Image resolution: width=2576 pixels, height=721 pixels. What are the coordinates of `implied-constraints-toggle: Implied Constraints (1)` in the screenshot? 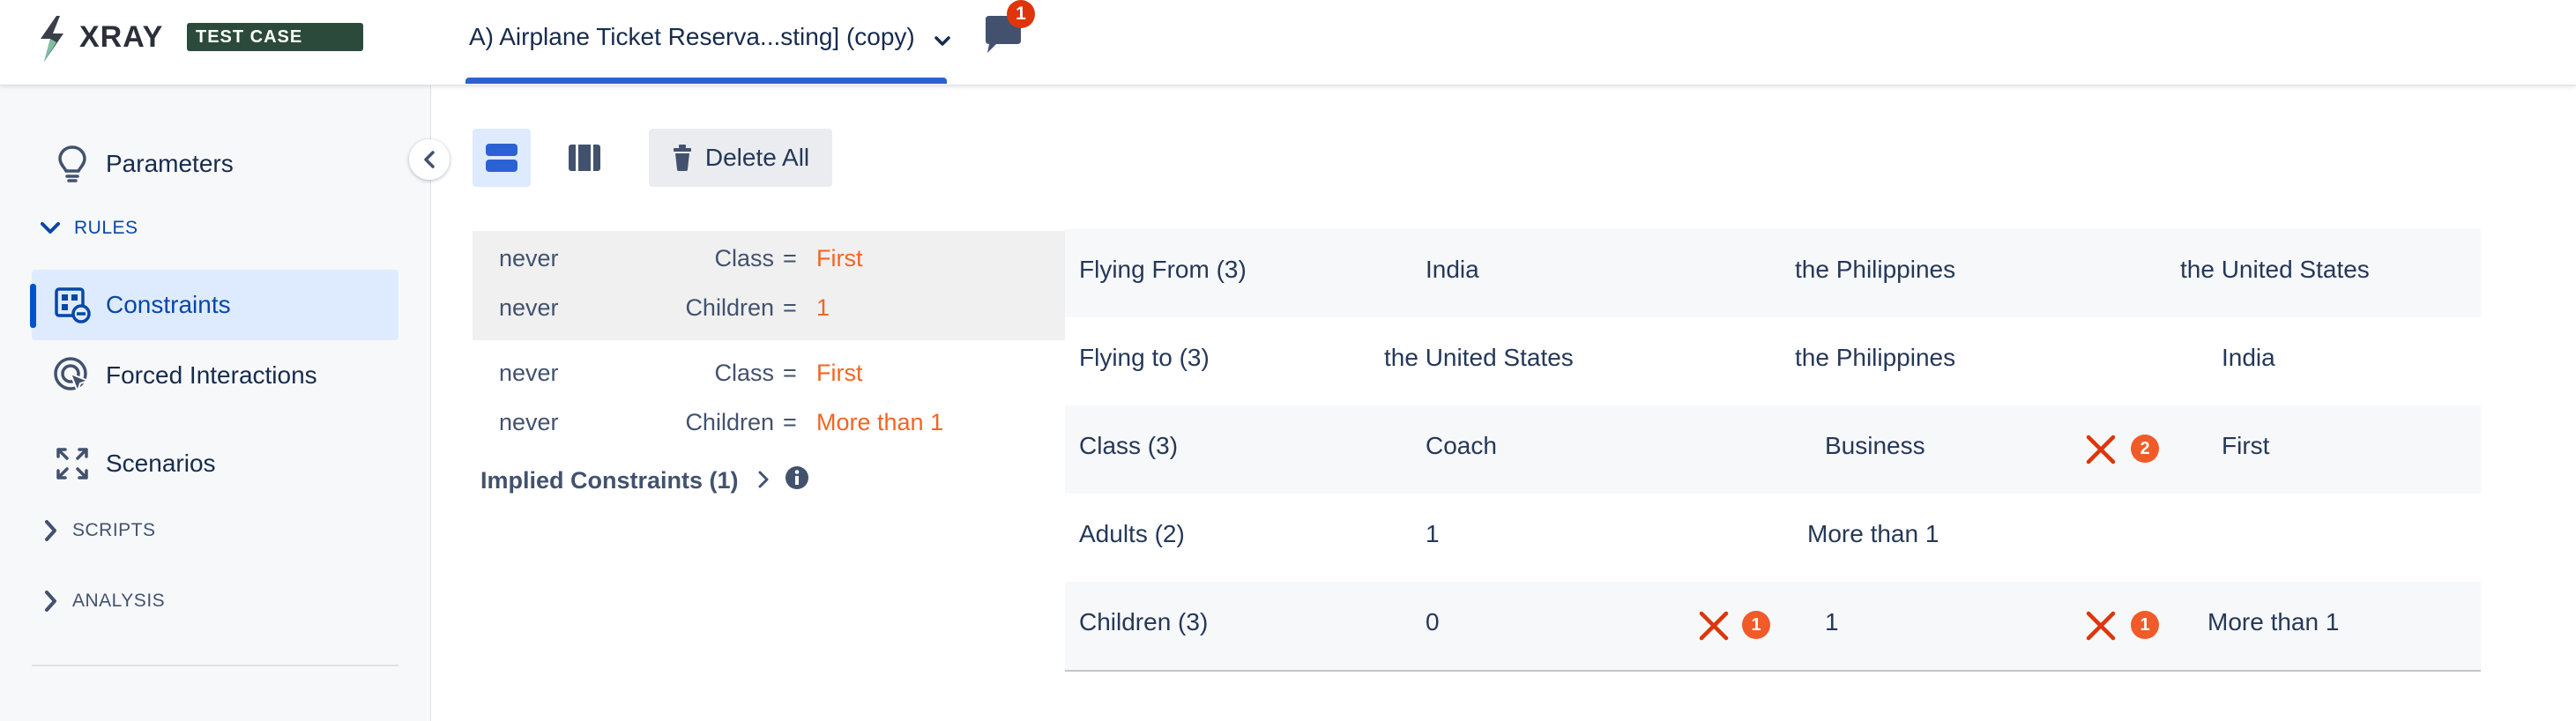 It's located at (644, 480).